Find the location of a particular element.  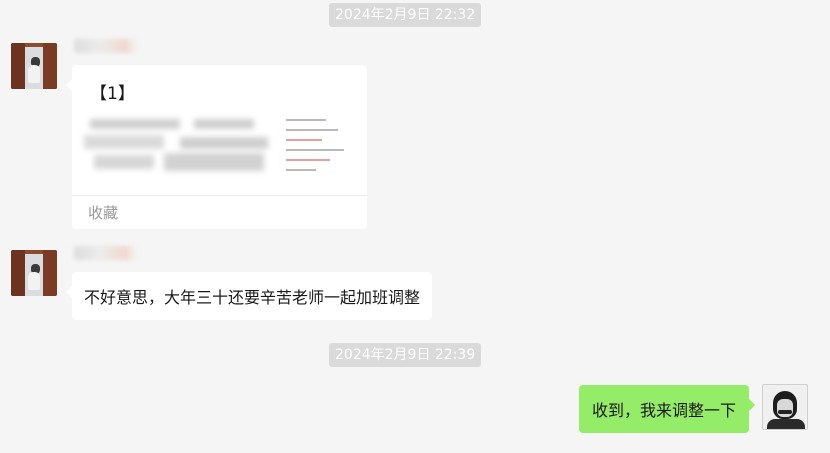

message-bubble-incoming: 不好意思，大年三十还要辛苦老师一起加班调整 is located at coordinates (249, 296).